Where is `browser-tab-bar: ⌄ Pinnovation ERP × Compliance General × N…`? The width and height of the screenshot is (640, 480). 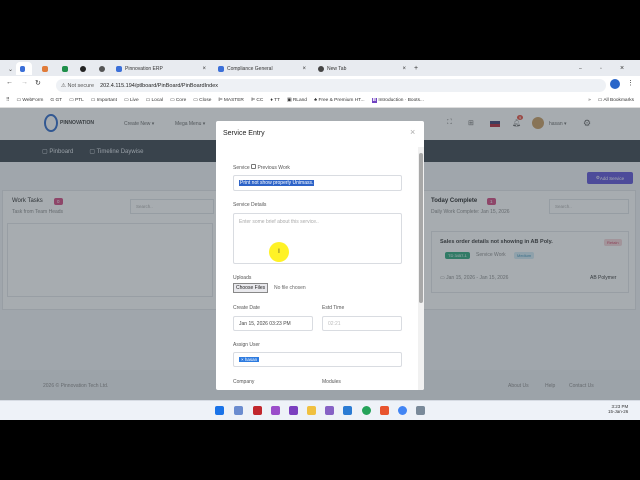
browser-tab-bar: ⌄ Pinnovation ERP × Compliance General × N… is located at coordinates (320, 68).